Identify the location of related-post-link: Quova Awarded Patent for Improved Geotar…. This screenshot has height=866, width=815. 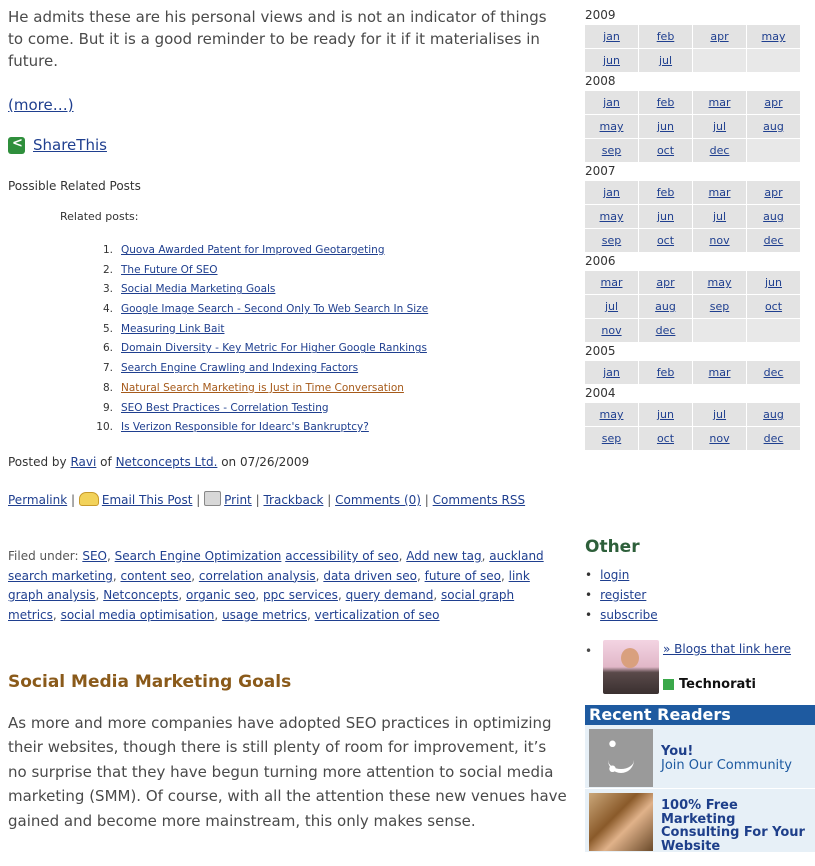
(252, 250).